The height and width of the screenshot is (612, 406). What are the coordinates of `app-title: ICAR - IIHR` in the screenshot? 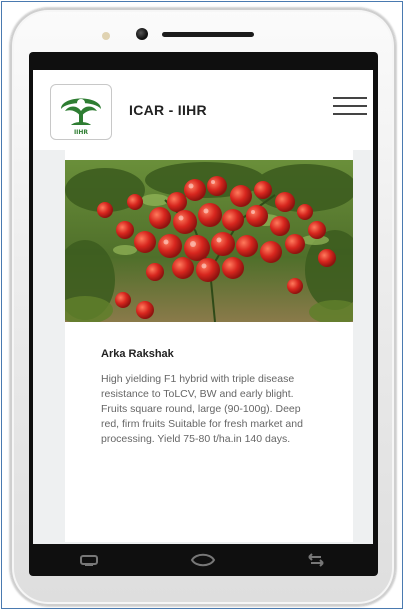 It's located at (168, 110).